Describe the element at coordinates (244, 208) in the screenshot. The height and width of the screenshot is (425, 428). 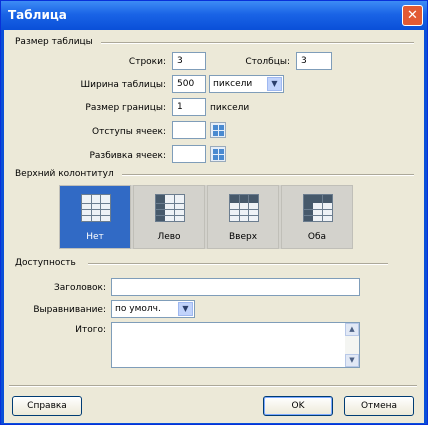
I see `table-top-header-icon` at that location.